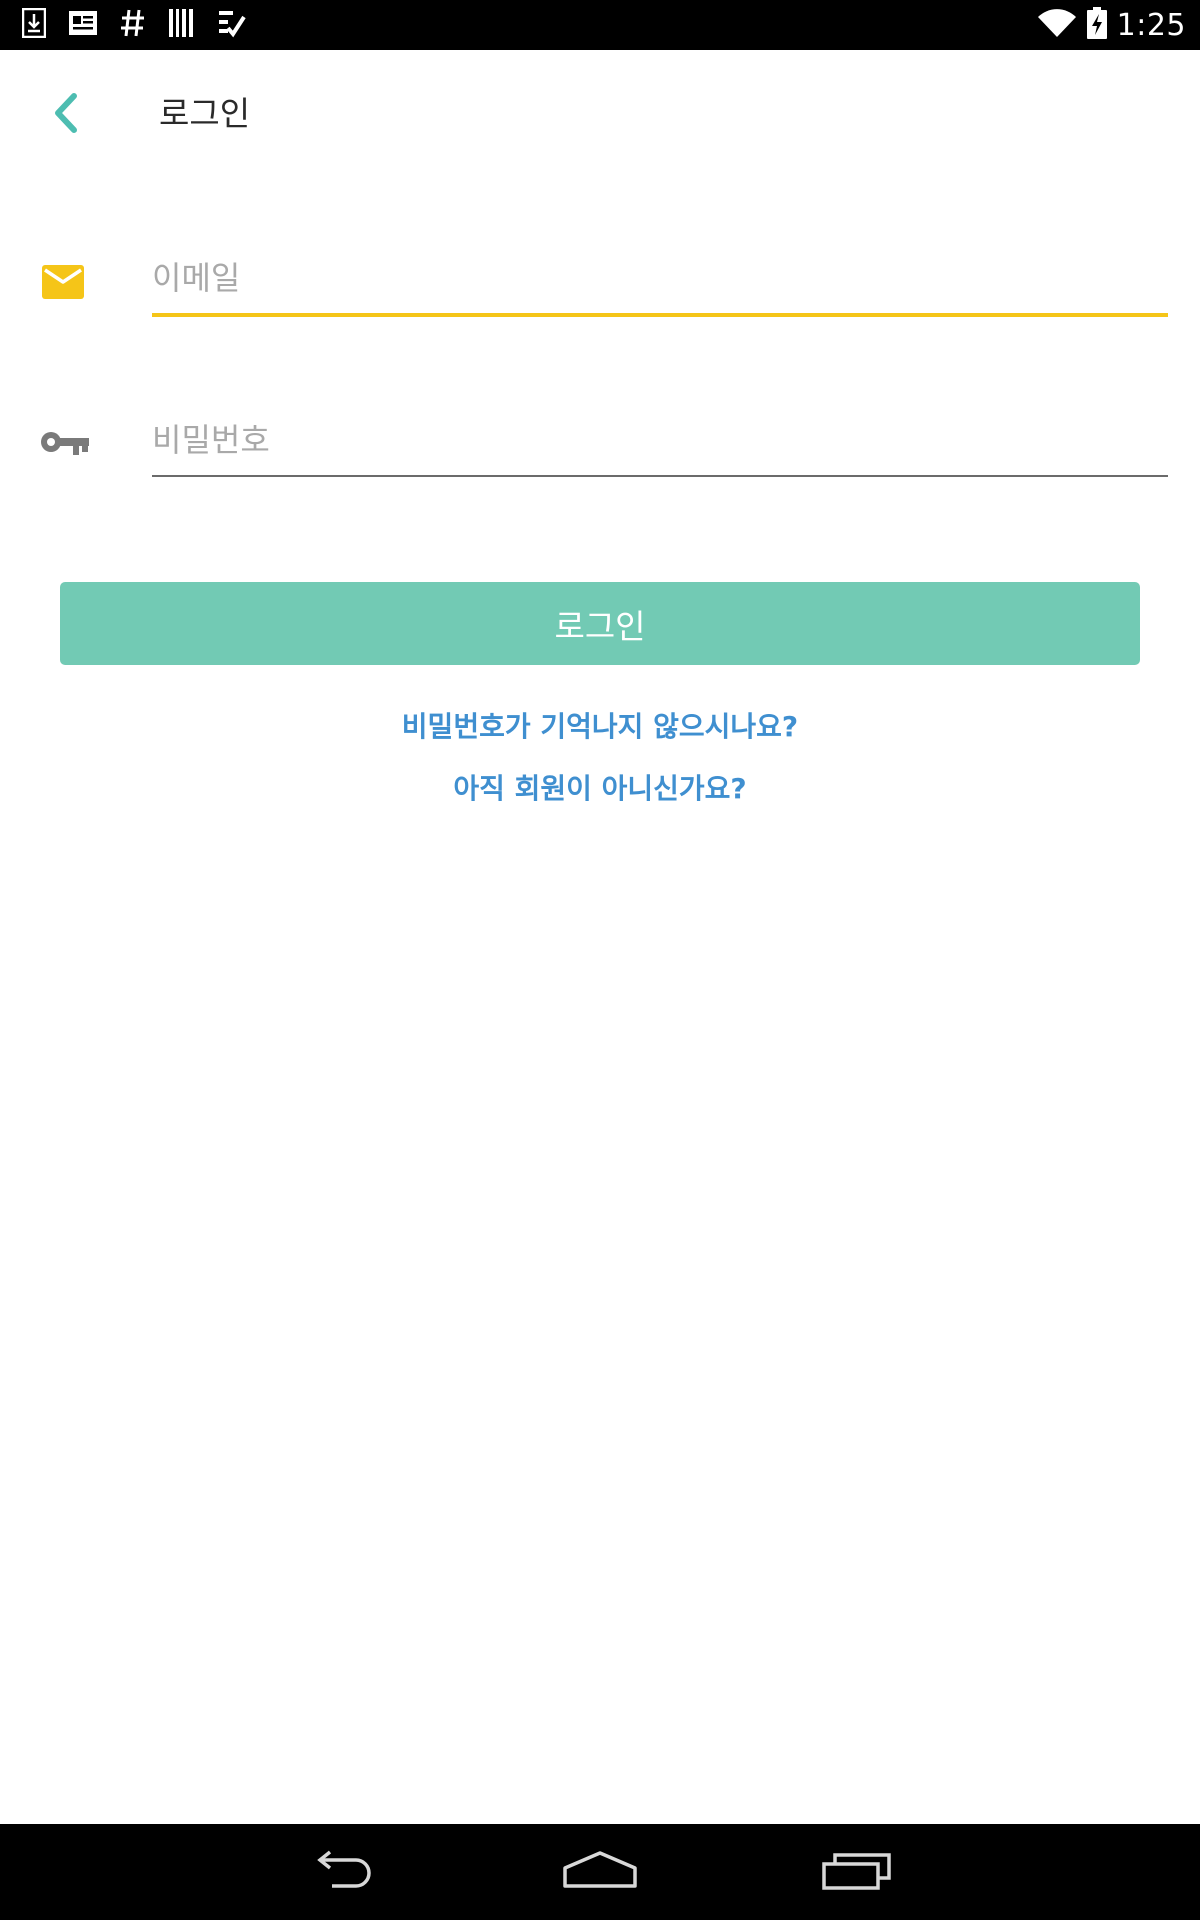 This screenshot has width=1200, height=1920. I want to click on barcode-icon, so click(181, 25).